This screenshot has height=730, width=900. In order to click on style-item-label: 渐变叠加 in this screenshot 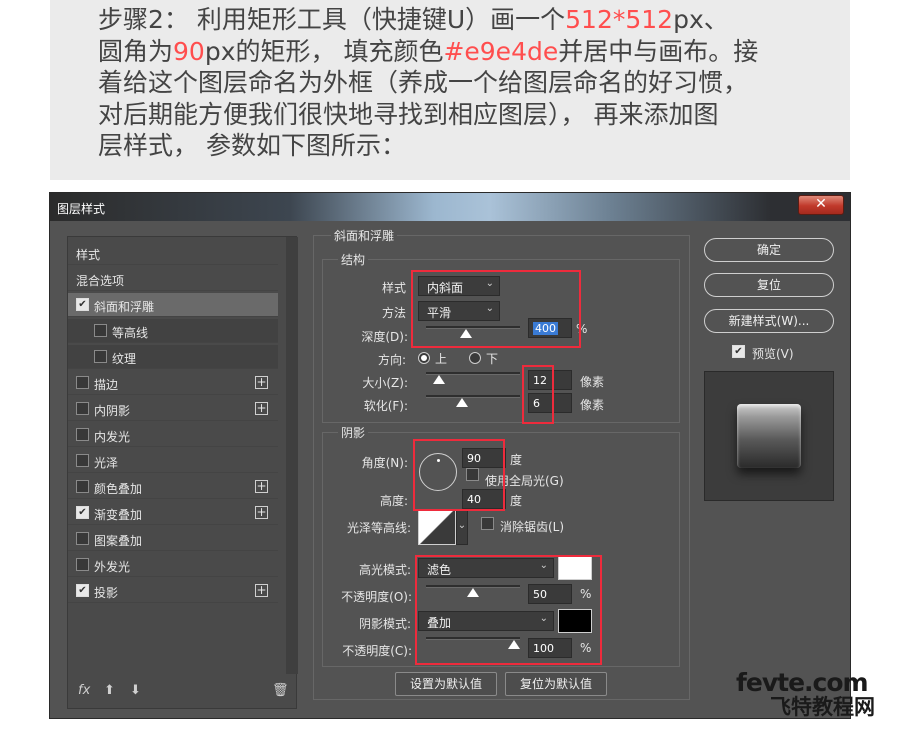, I will do `click(118, 515)`.